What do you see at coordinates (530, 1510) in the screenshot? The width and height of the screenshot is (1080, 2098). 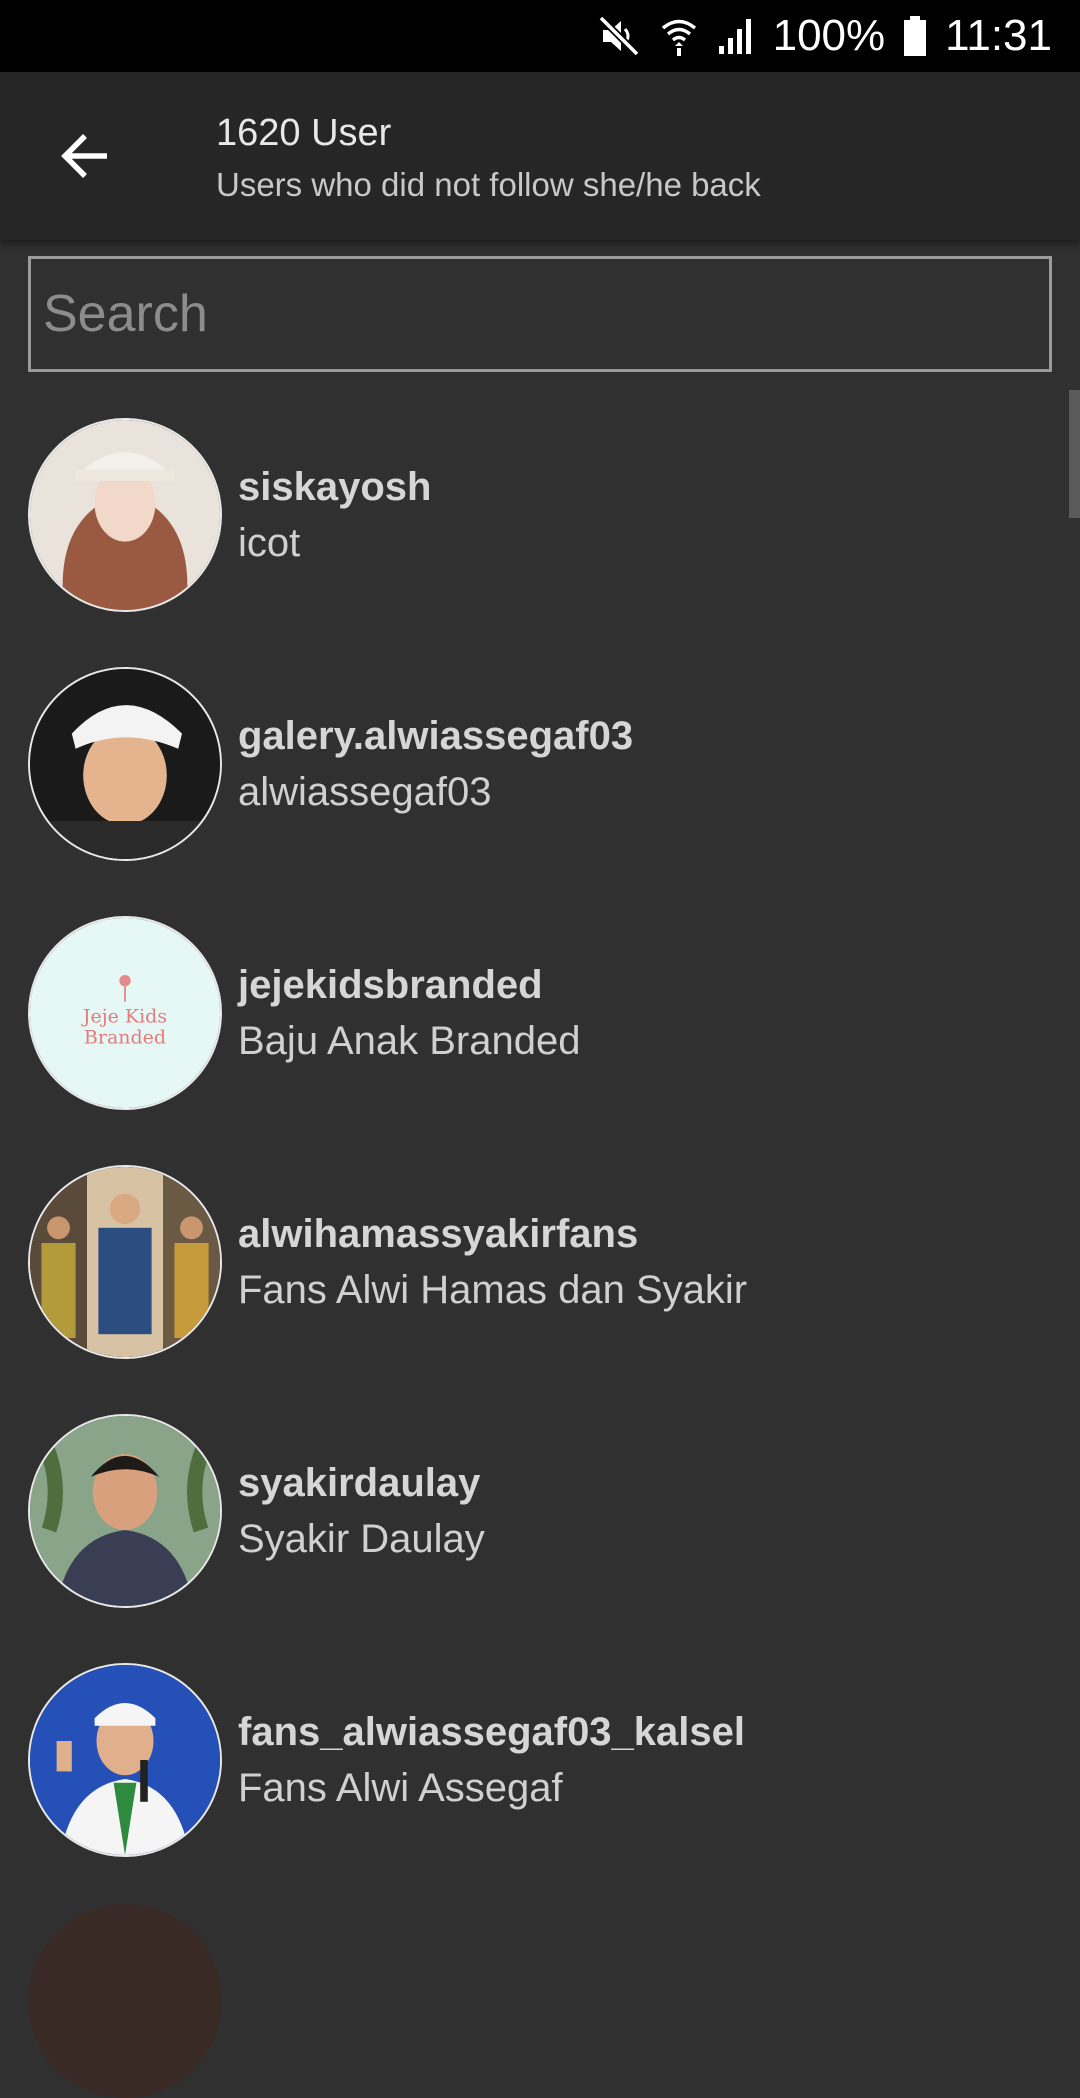 I see `list-item: syakirdaulay Syakir Daulay` at bounding box center [530, 1510].